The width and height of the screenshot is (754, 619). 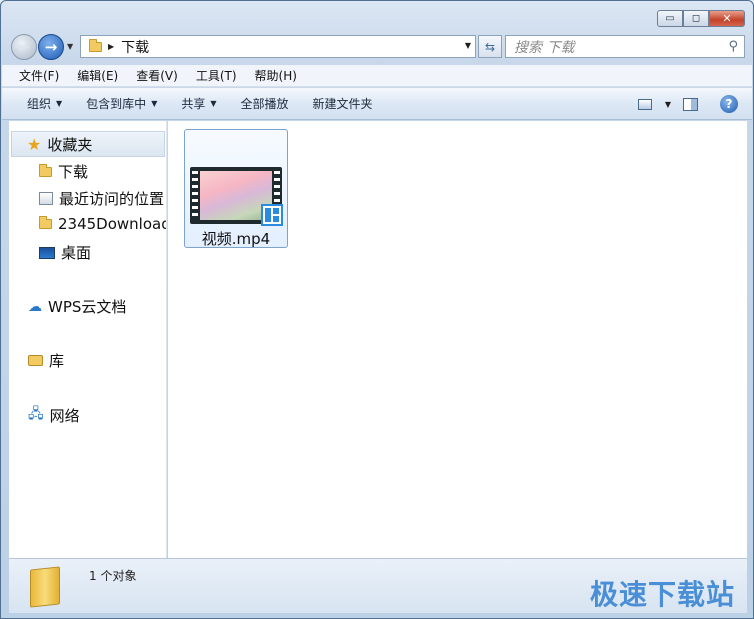 What do you see at coordinates (57, 361) in the screenshot?
I see `nav-libraries-label: 库` at bounding box center [57, 361].